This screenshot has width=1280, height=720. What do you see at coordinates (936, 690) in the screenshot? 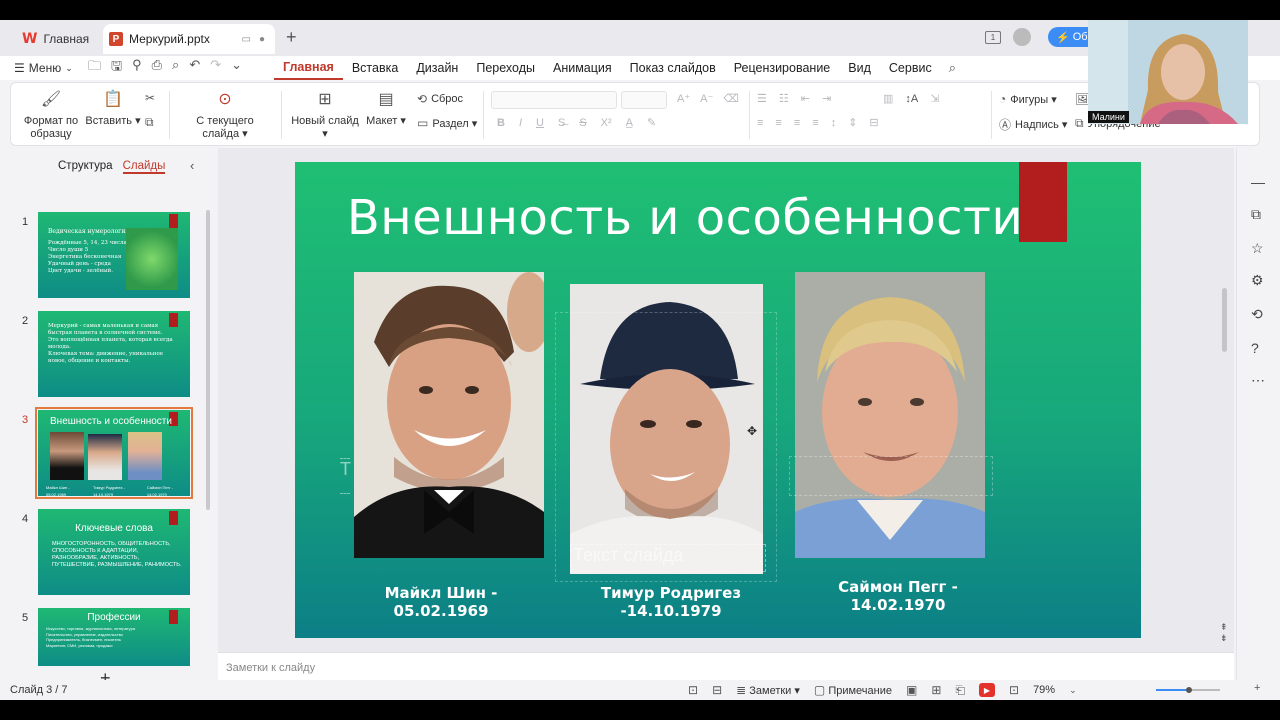
I see `slide-sorter-icon: ⊞` at bounding box center [936, 690].